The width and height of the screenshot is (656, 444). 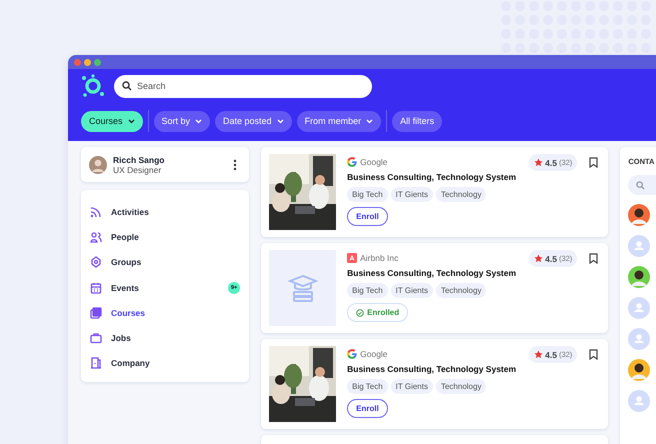 I want to click on nav-item: Activities, so click(x=170, y=211).